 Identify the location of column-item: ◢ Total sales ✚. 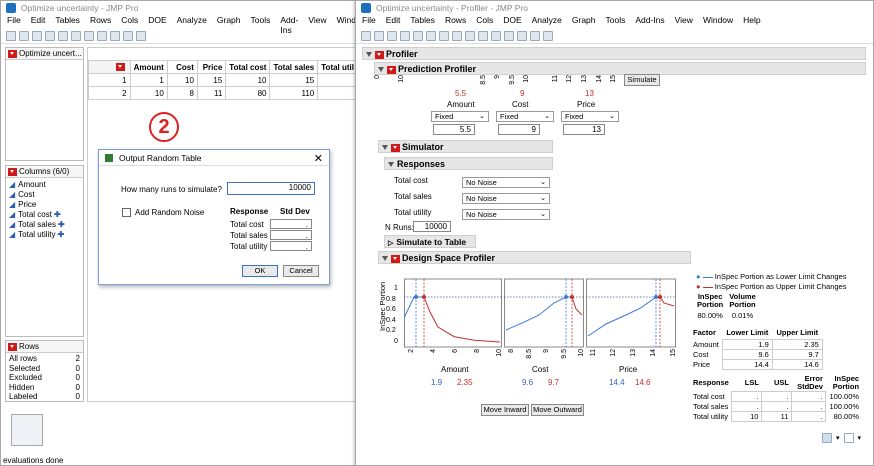
(44, 225).